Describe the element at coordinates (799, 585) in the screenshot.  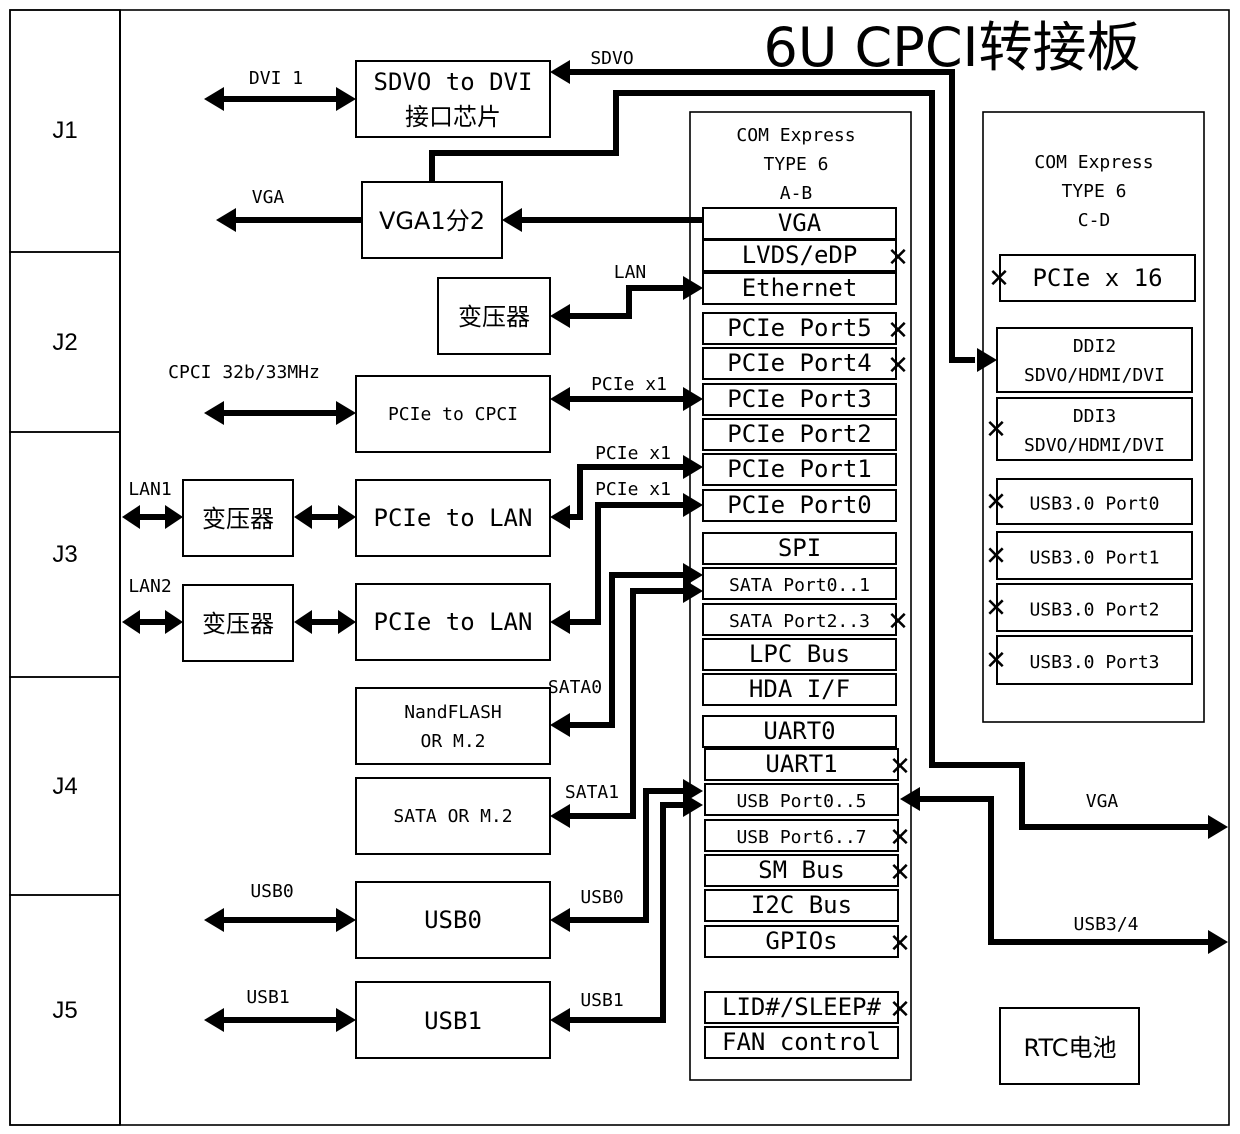
I see `port-sata-port0-1-label: SATA Port0..1` at that location.